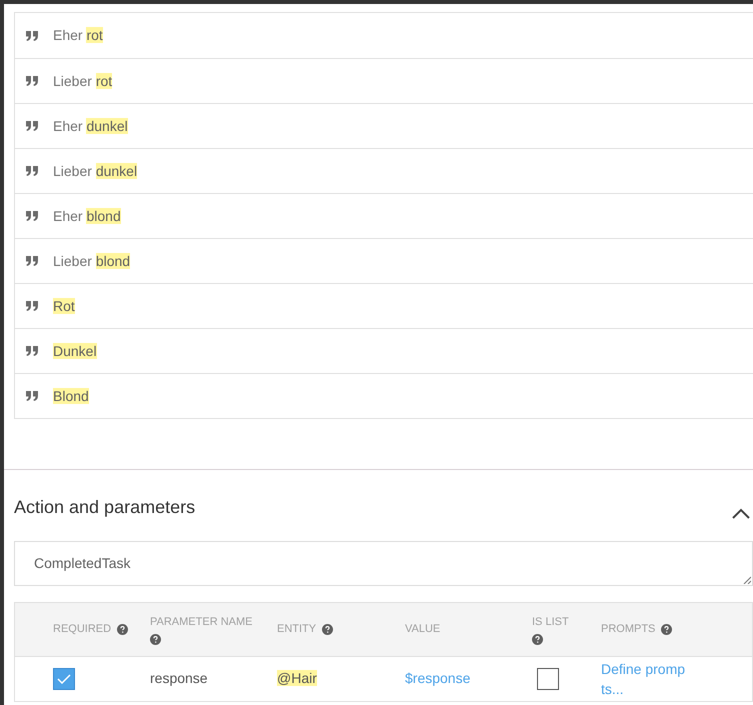 This screenshot has height=705, width=753. I want to click on resize-handle-icon, so click(747, 580).